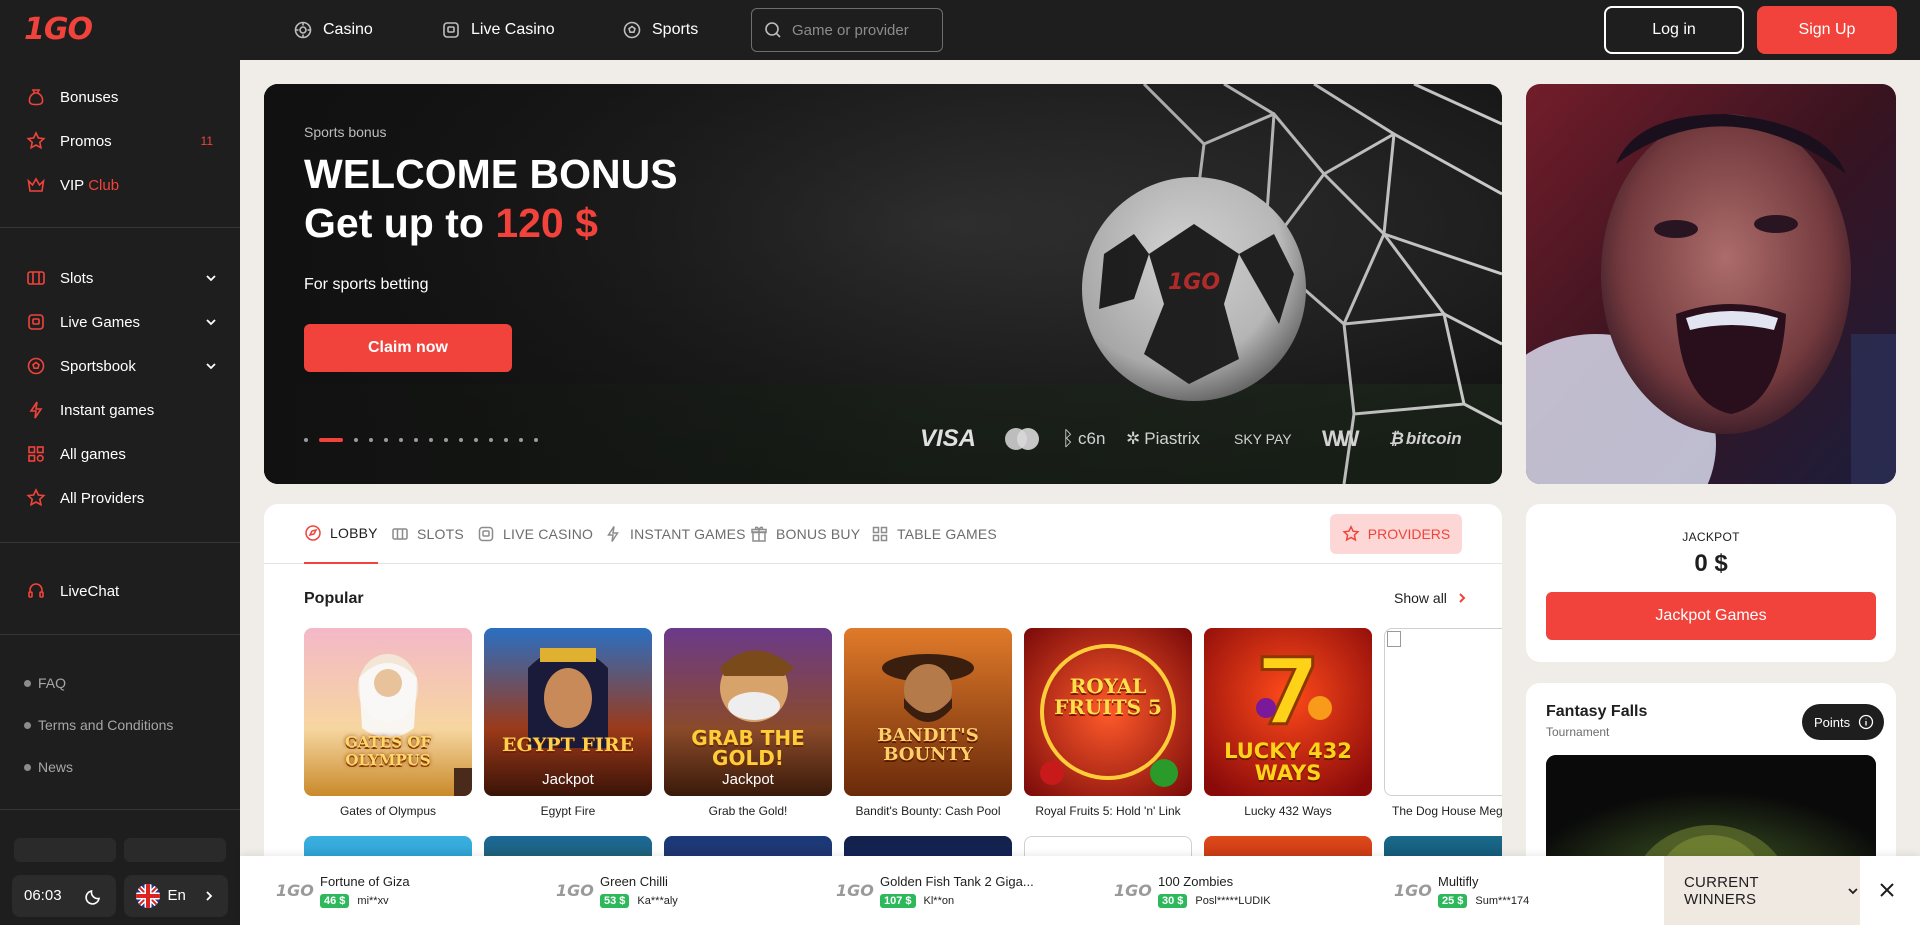 Image resolution: width=1920 pixels, height=925 pixels. What do you see at coordinates (1674, 30) in the screenshot?
I see `login-button: Log in` at bounding box center [1674, 30].